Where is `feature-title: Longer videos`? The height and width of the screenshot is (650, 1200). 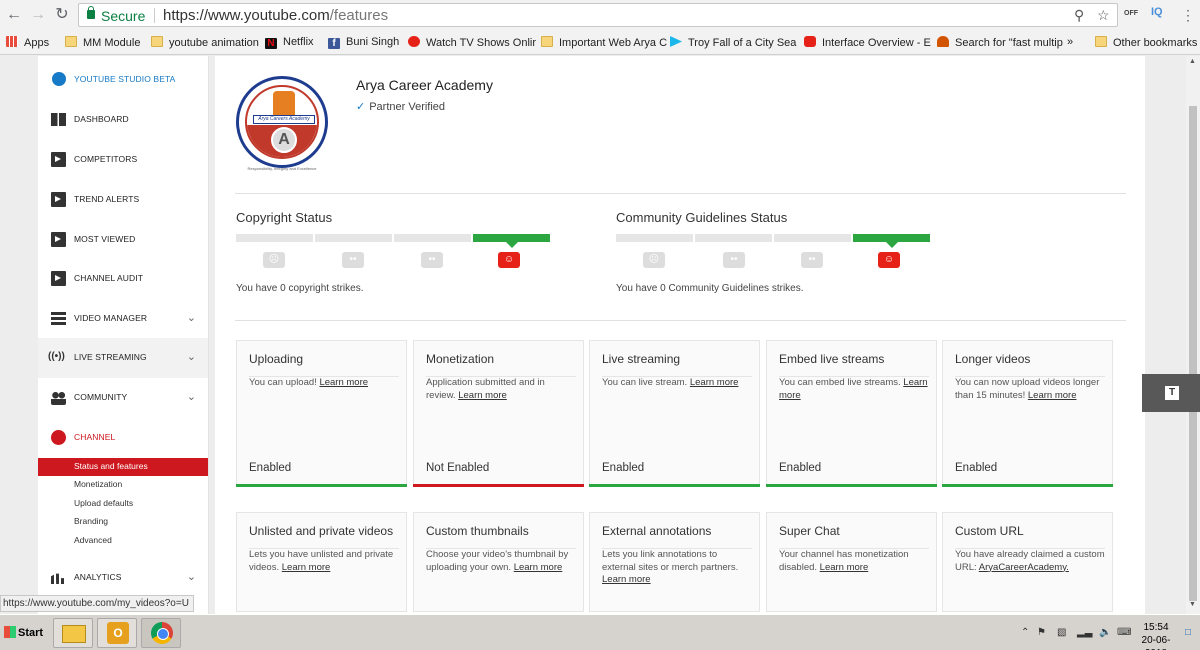 feature-title: Longer videos is located at coordinates (993, 359).